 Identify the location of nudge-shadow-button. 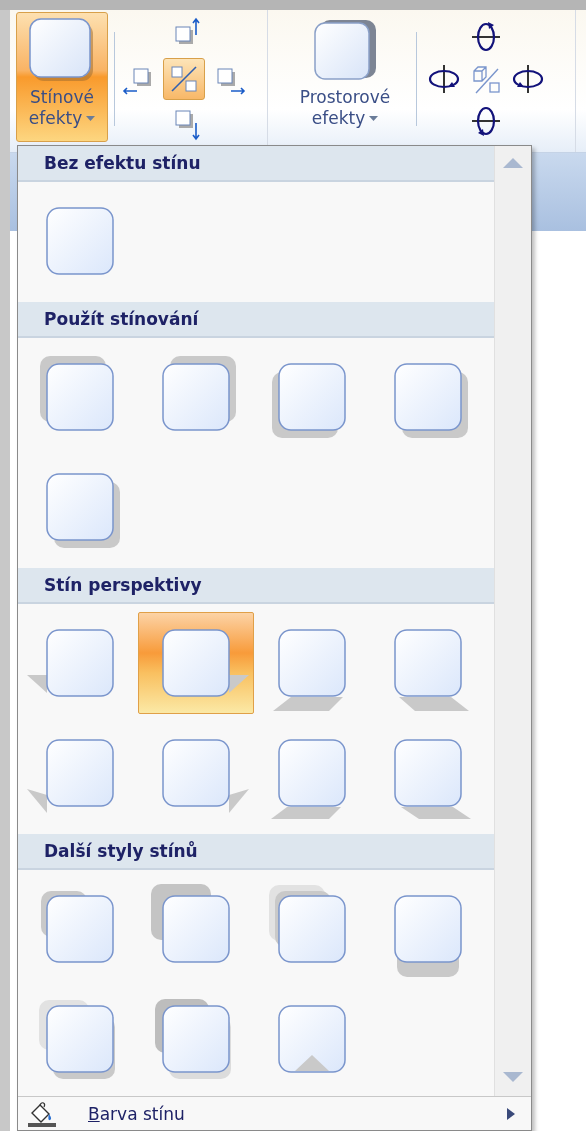
(184, 79).